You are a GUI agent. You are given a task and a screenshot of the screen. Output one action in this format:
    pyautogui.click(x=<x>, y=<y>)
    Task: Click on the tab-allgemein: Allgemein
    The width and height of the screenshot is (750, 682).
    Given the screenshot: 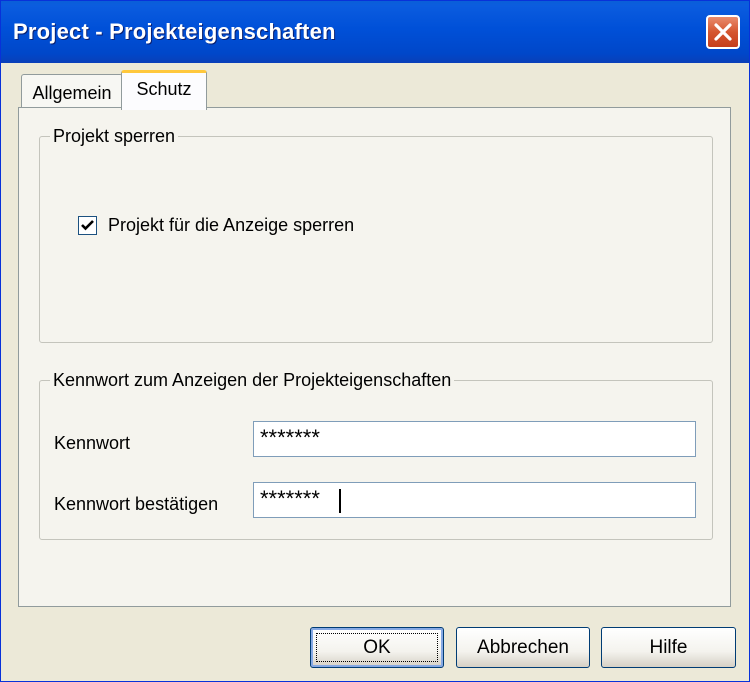 What is the action you would take?
    pyautogui.click(x=72, y=91)
    